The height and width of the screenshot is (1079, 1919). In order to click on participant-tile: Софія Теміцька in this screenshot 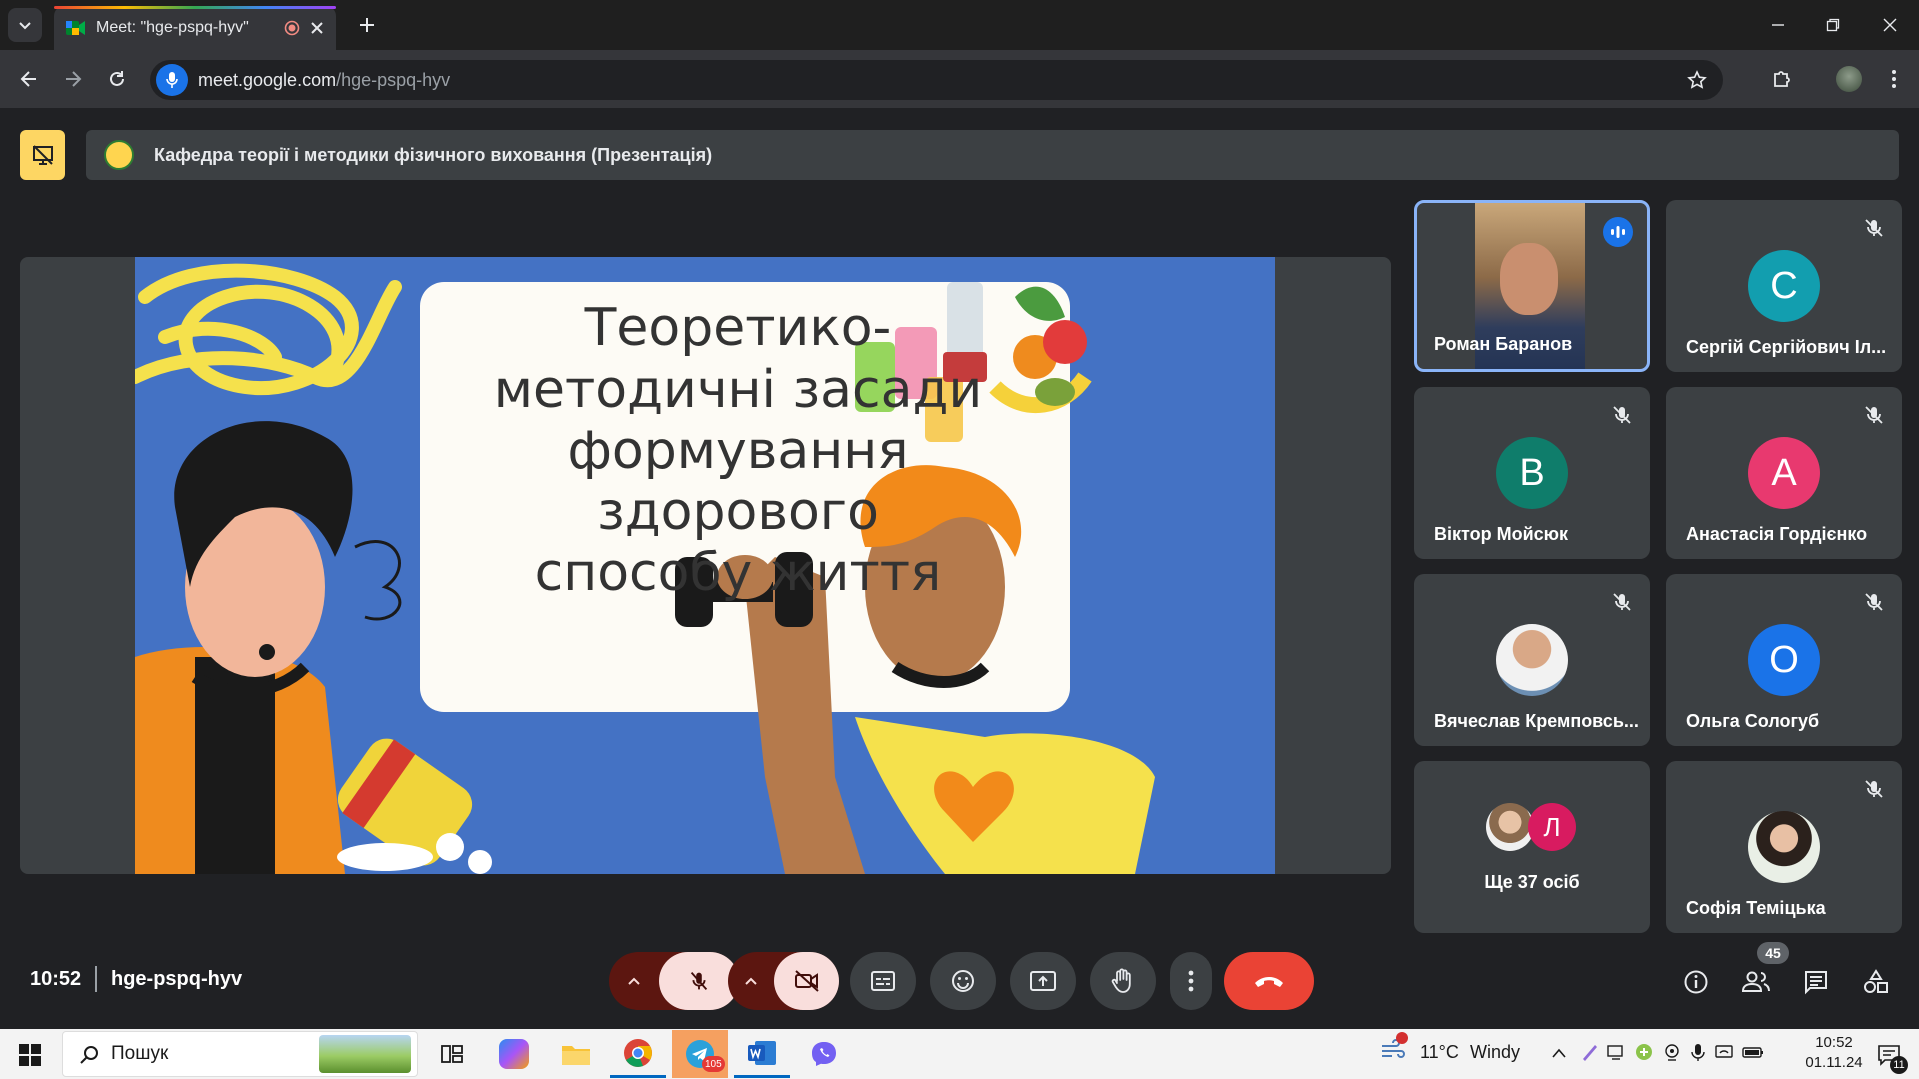, I will do `click(1784, 847)`.